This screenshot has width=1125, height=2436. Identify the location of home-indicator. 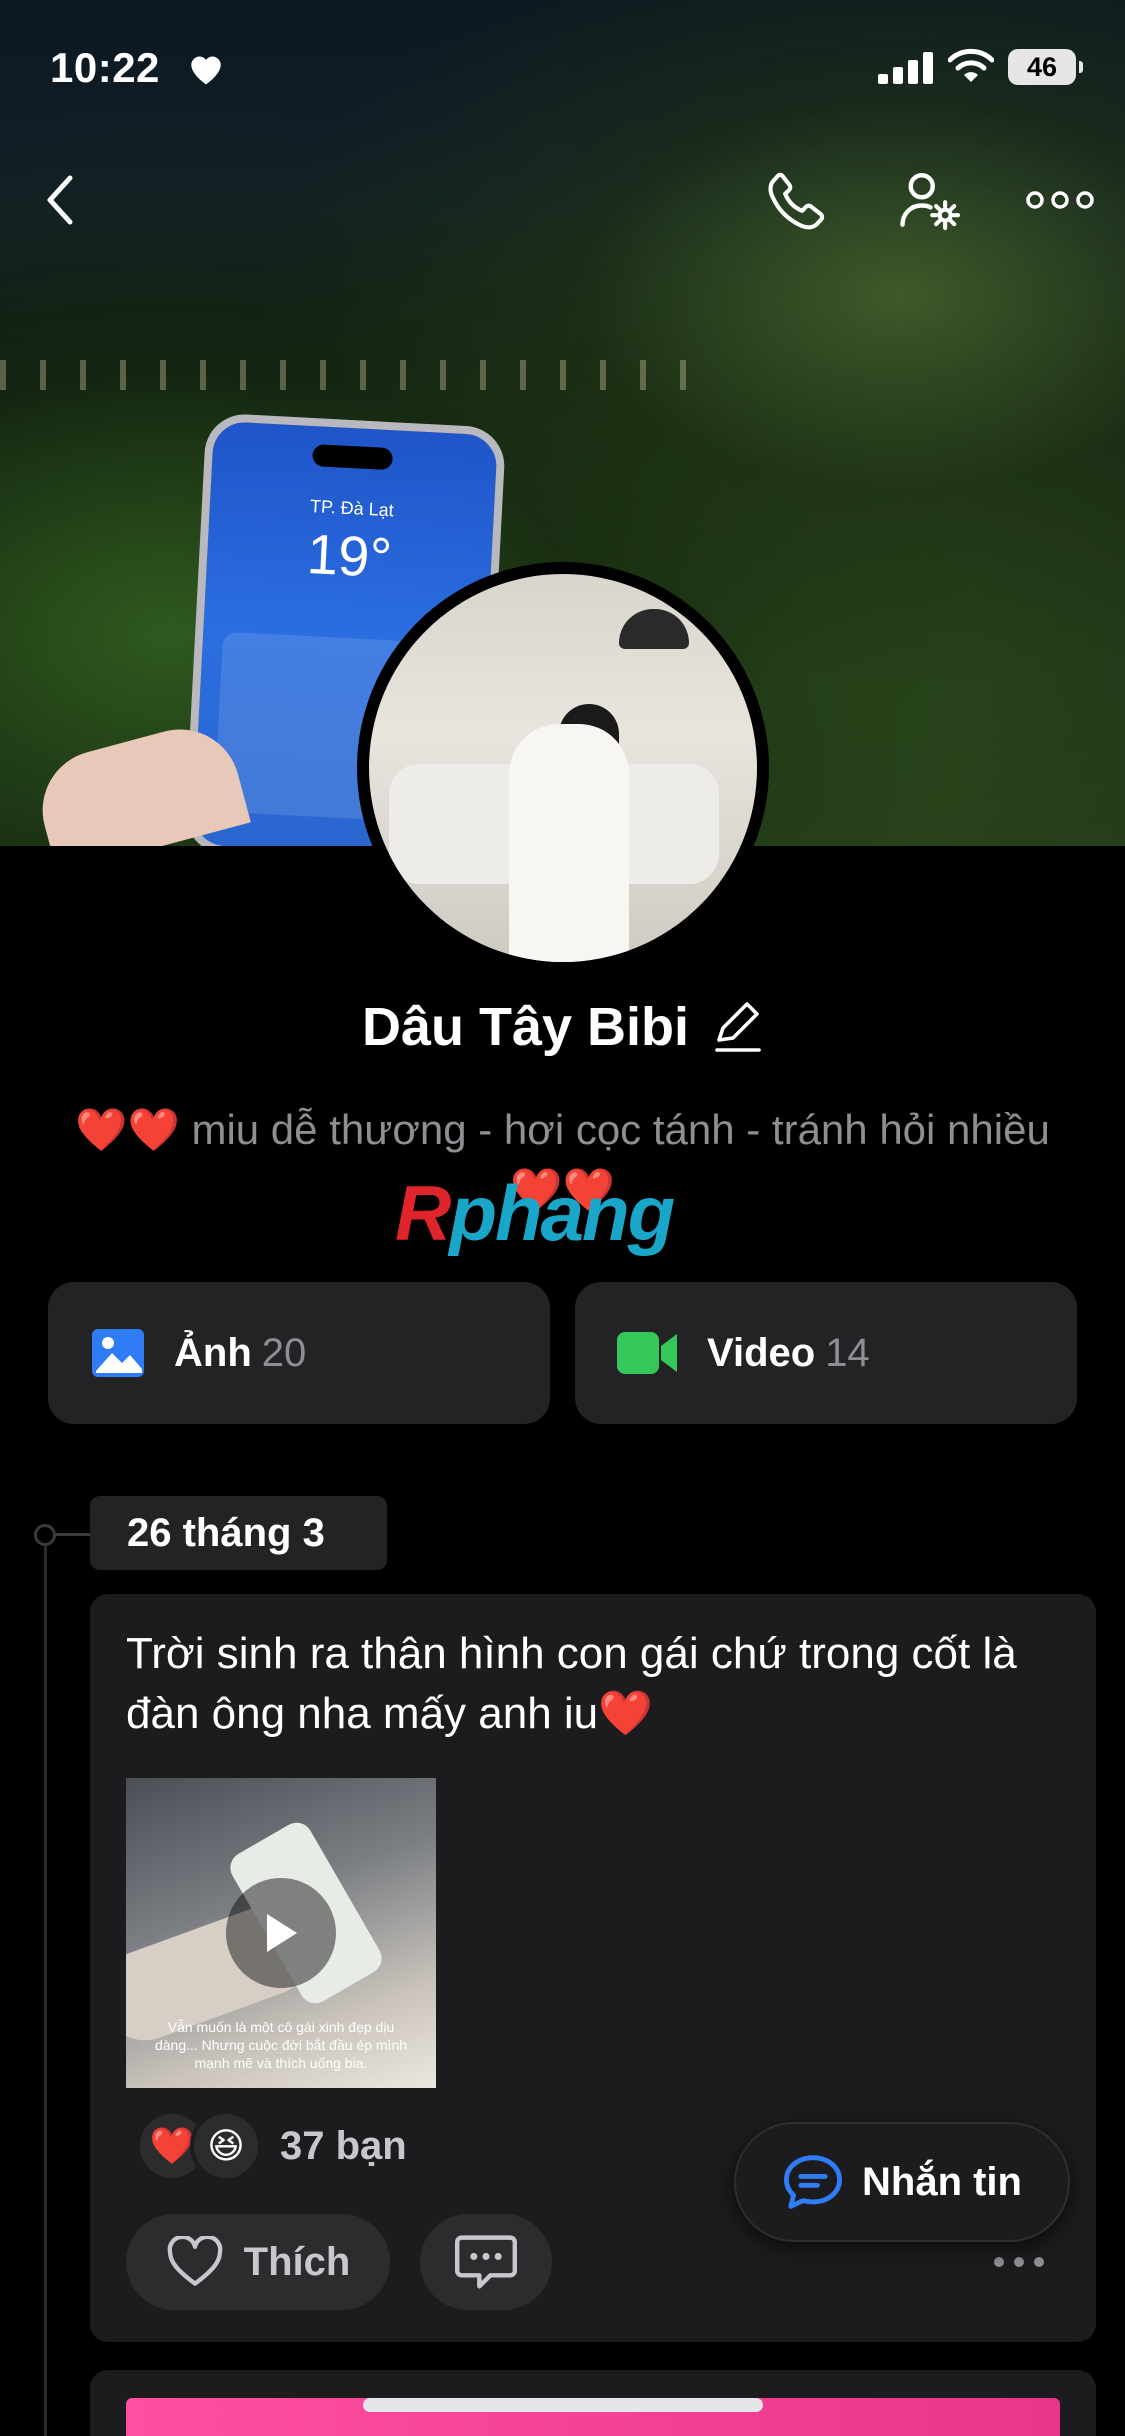
(563, 2405).